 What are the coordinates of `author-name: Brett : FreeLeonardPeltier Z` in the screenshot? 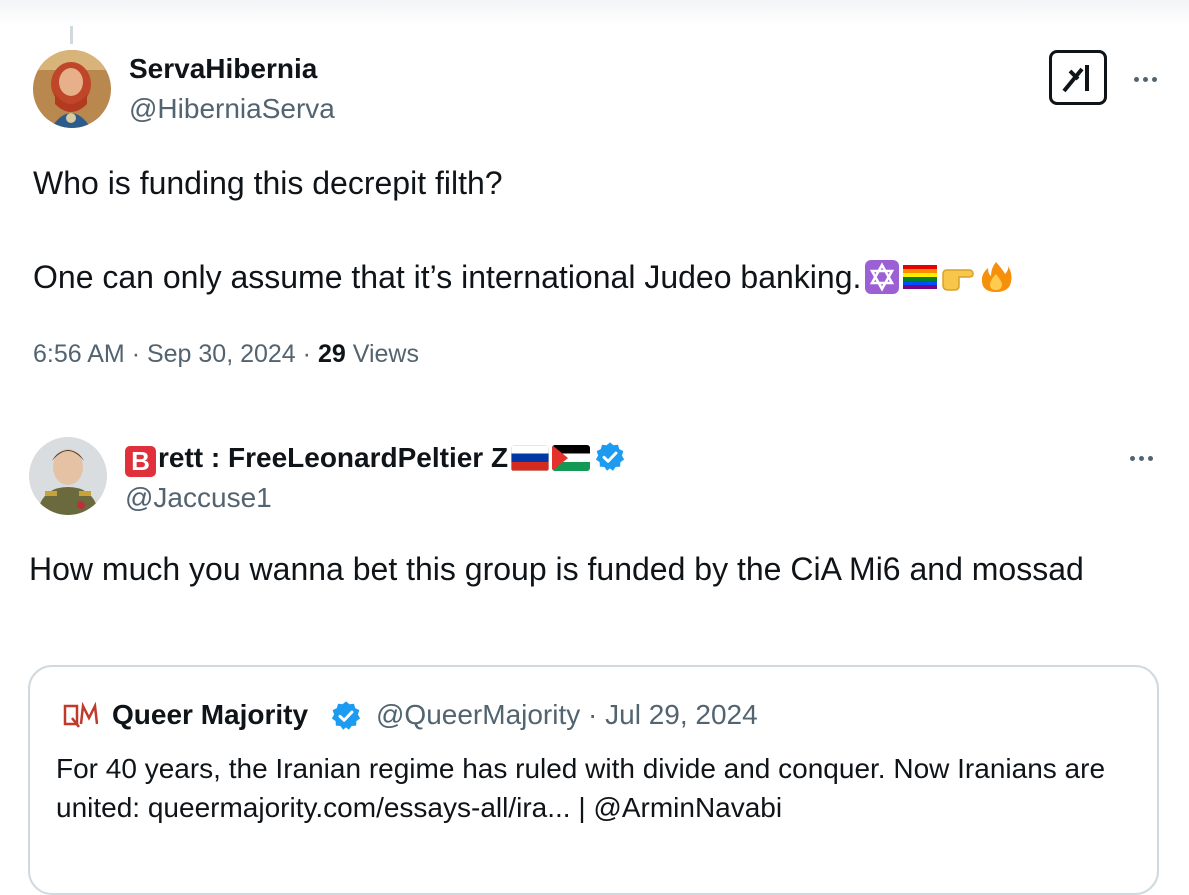 It's located at (375, 459).